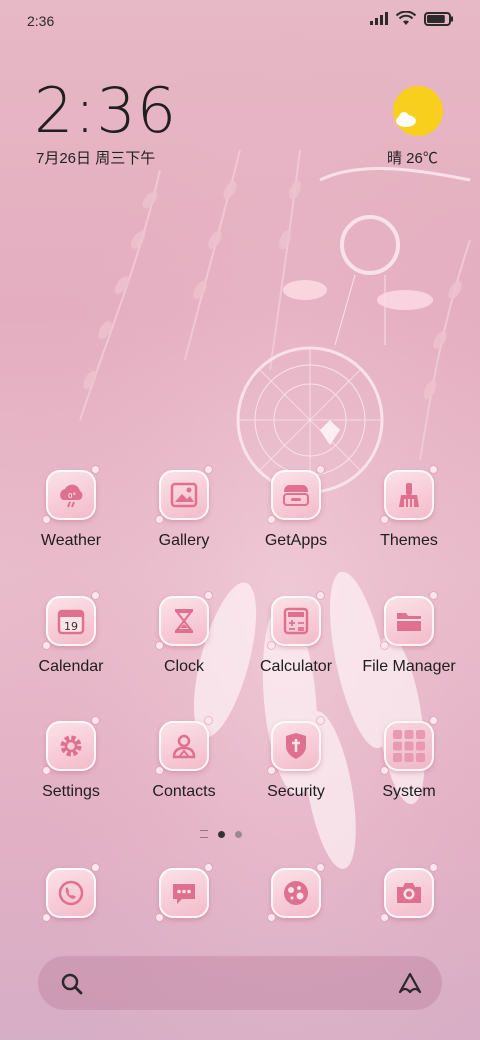  Describe the element at coordinates (409, 620) in the screenshot. I see `file-manager-icon` at that location.